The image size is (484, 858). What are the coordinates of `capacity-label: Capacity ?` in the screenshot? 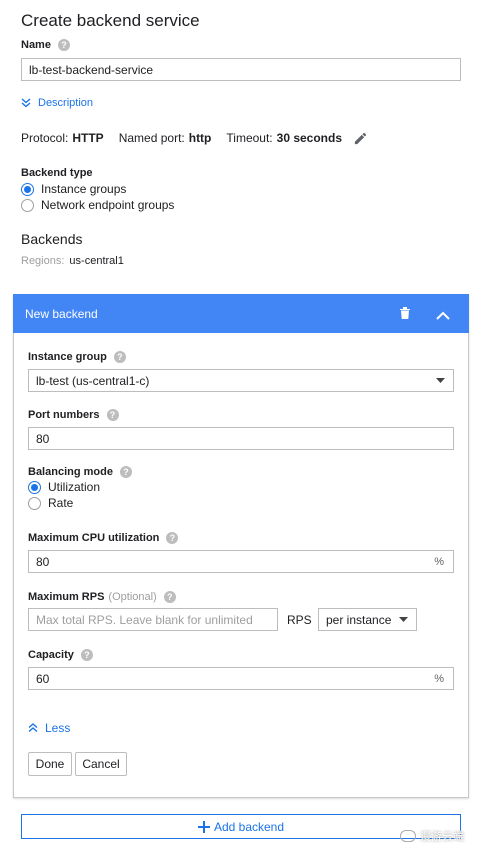 It's located at (60, 655).